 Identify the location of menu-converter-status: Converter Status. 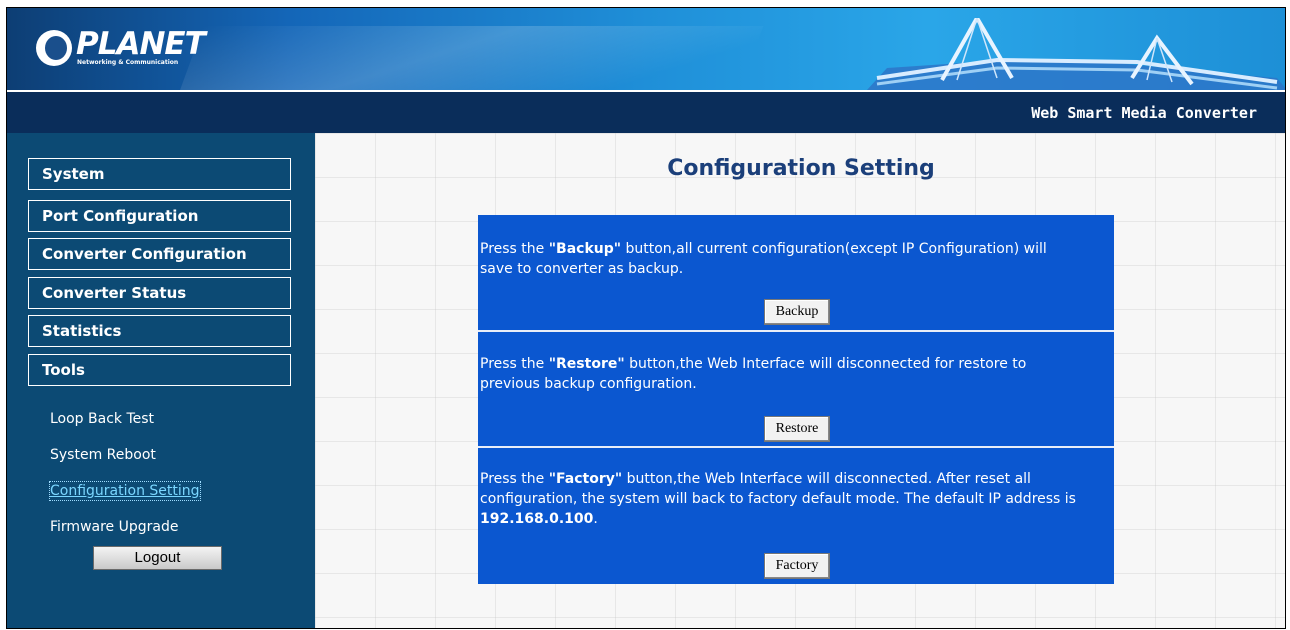
(159, 293).